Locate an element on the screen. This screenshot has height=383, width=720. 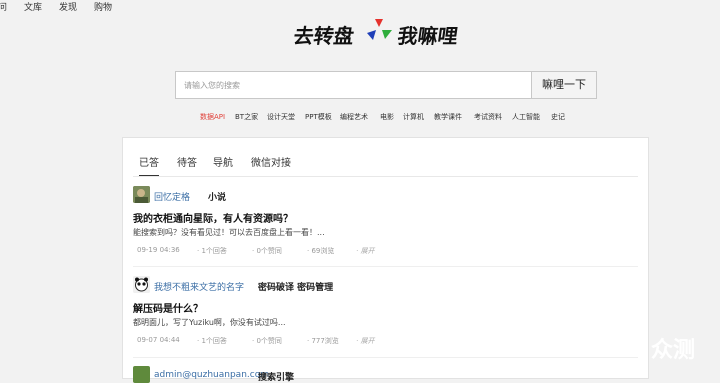
logo-text-right: 我嘛哩 is located at coordinates (428, 36).